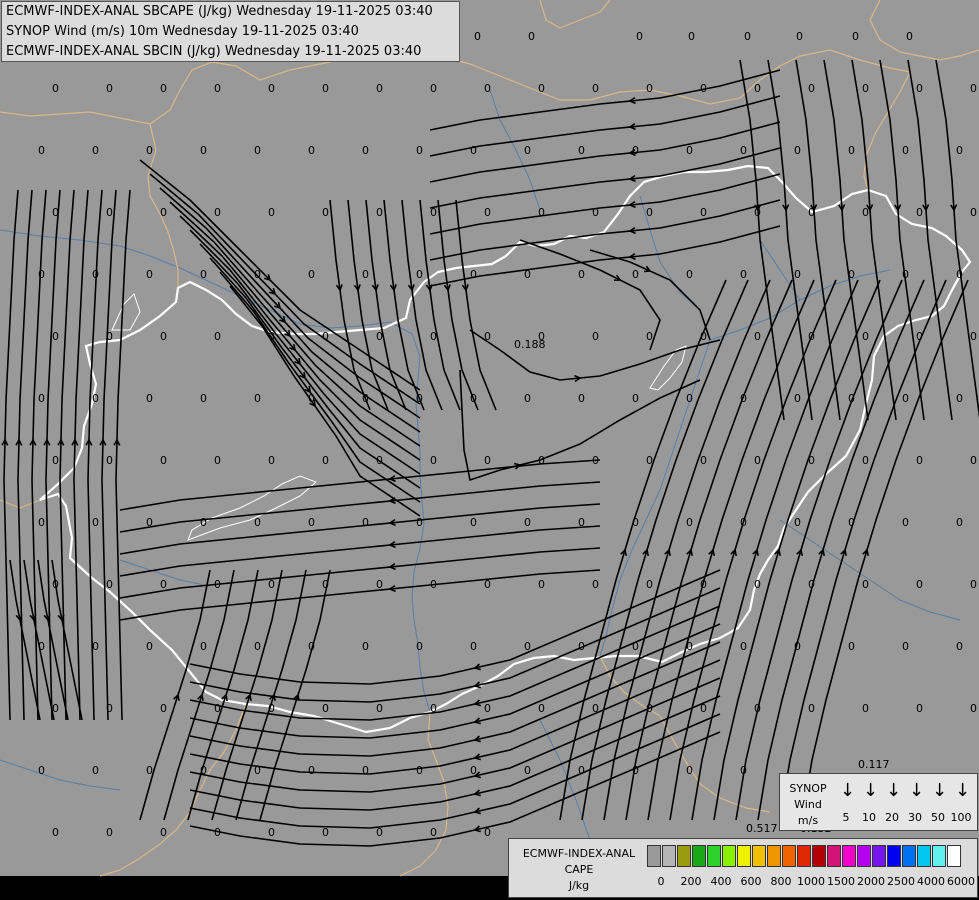  Describe the element at coordinates (762, 828) in the screenshot. I see `cape-annotation-2: 0.517` at that location.